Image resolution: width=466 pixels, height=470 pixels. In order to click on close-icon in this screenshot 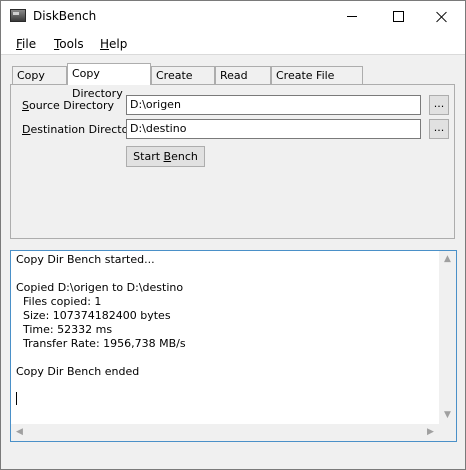, I will do `click(442, 17)`.